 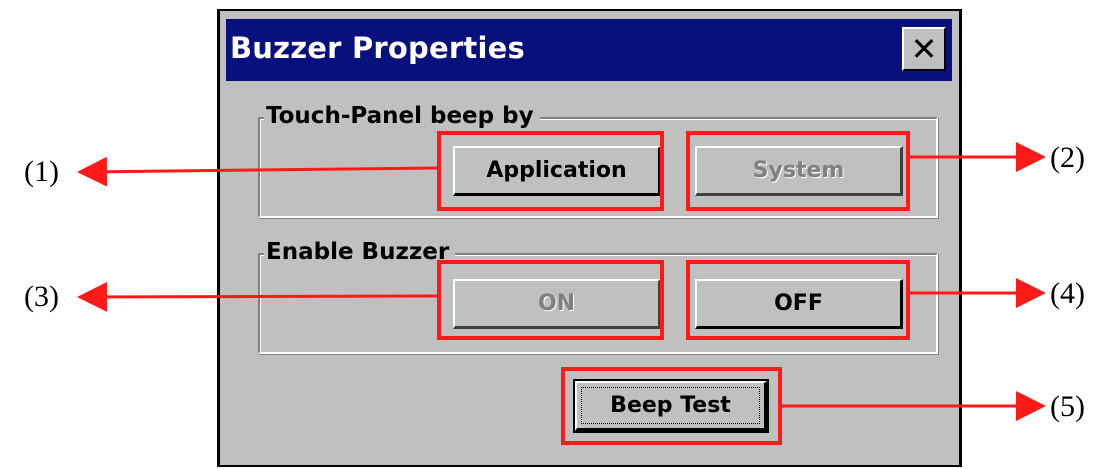 I want to click on annotation-label-2: (2), so click(x=1067, y=157).